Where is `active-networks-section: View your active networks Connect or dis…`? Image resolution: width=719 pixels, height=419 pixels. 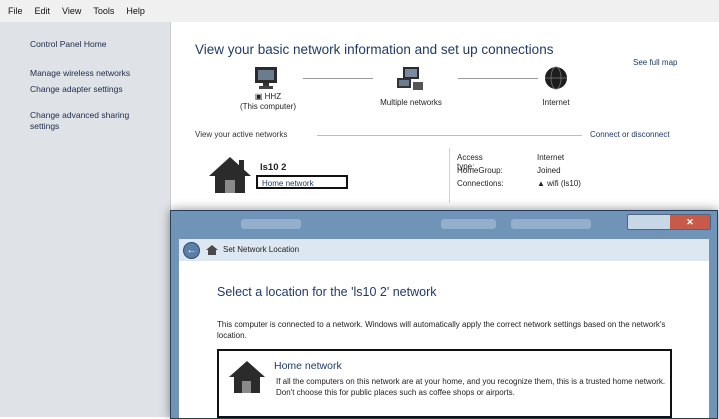 active-networks-section: View your active networks Connect or dis… is located at coordinates (445, 134).